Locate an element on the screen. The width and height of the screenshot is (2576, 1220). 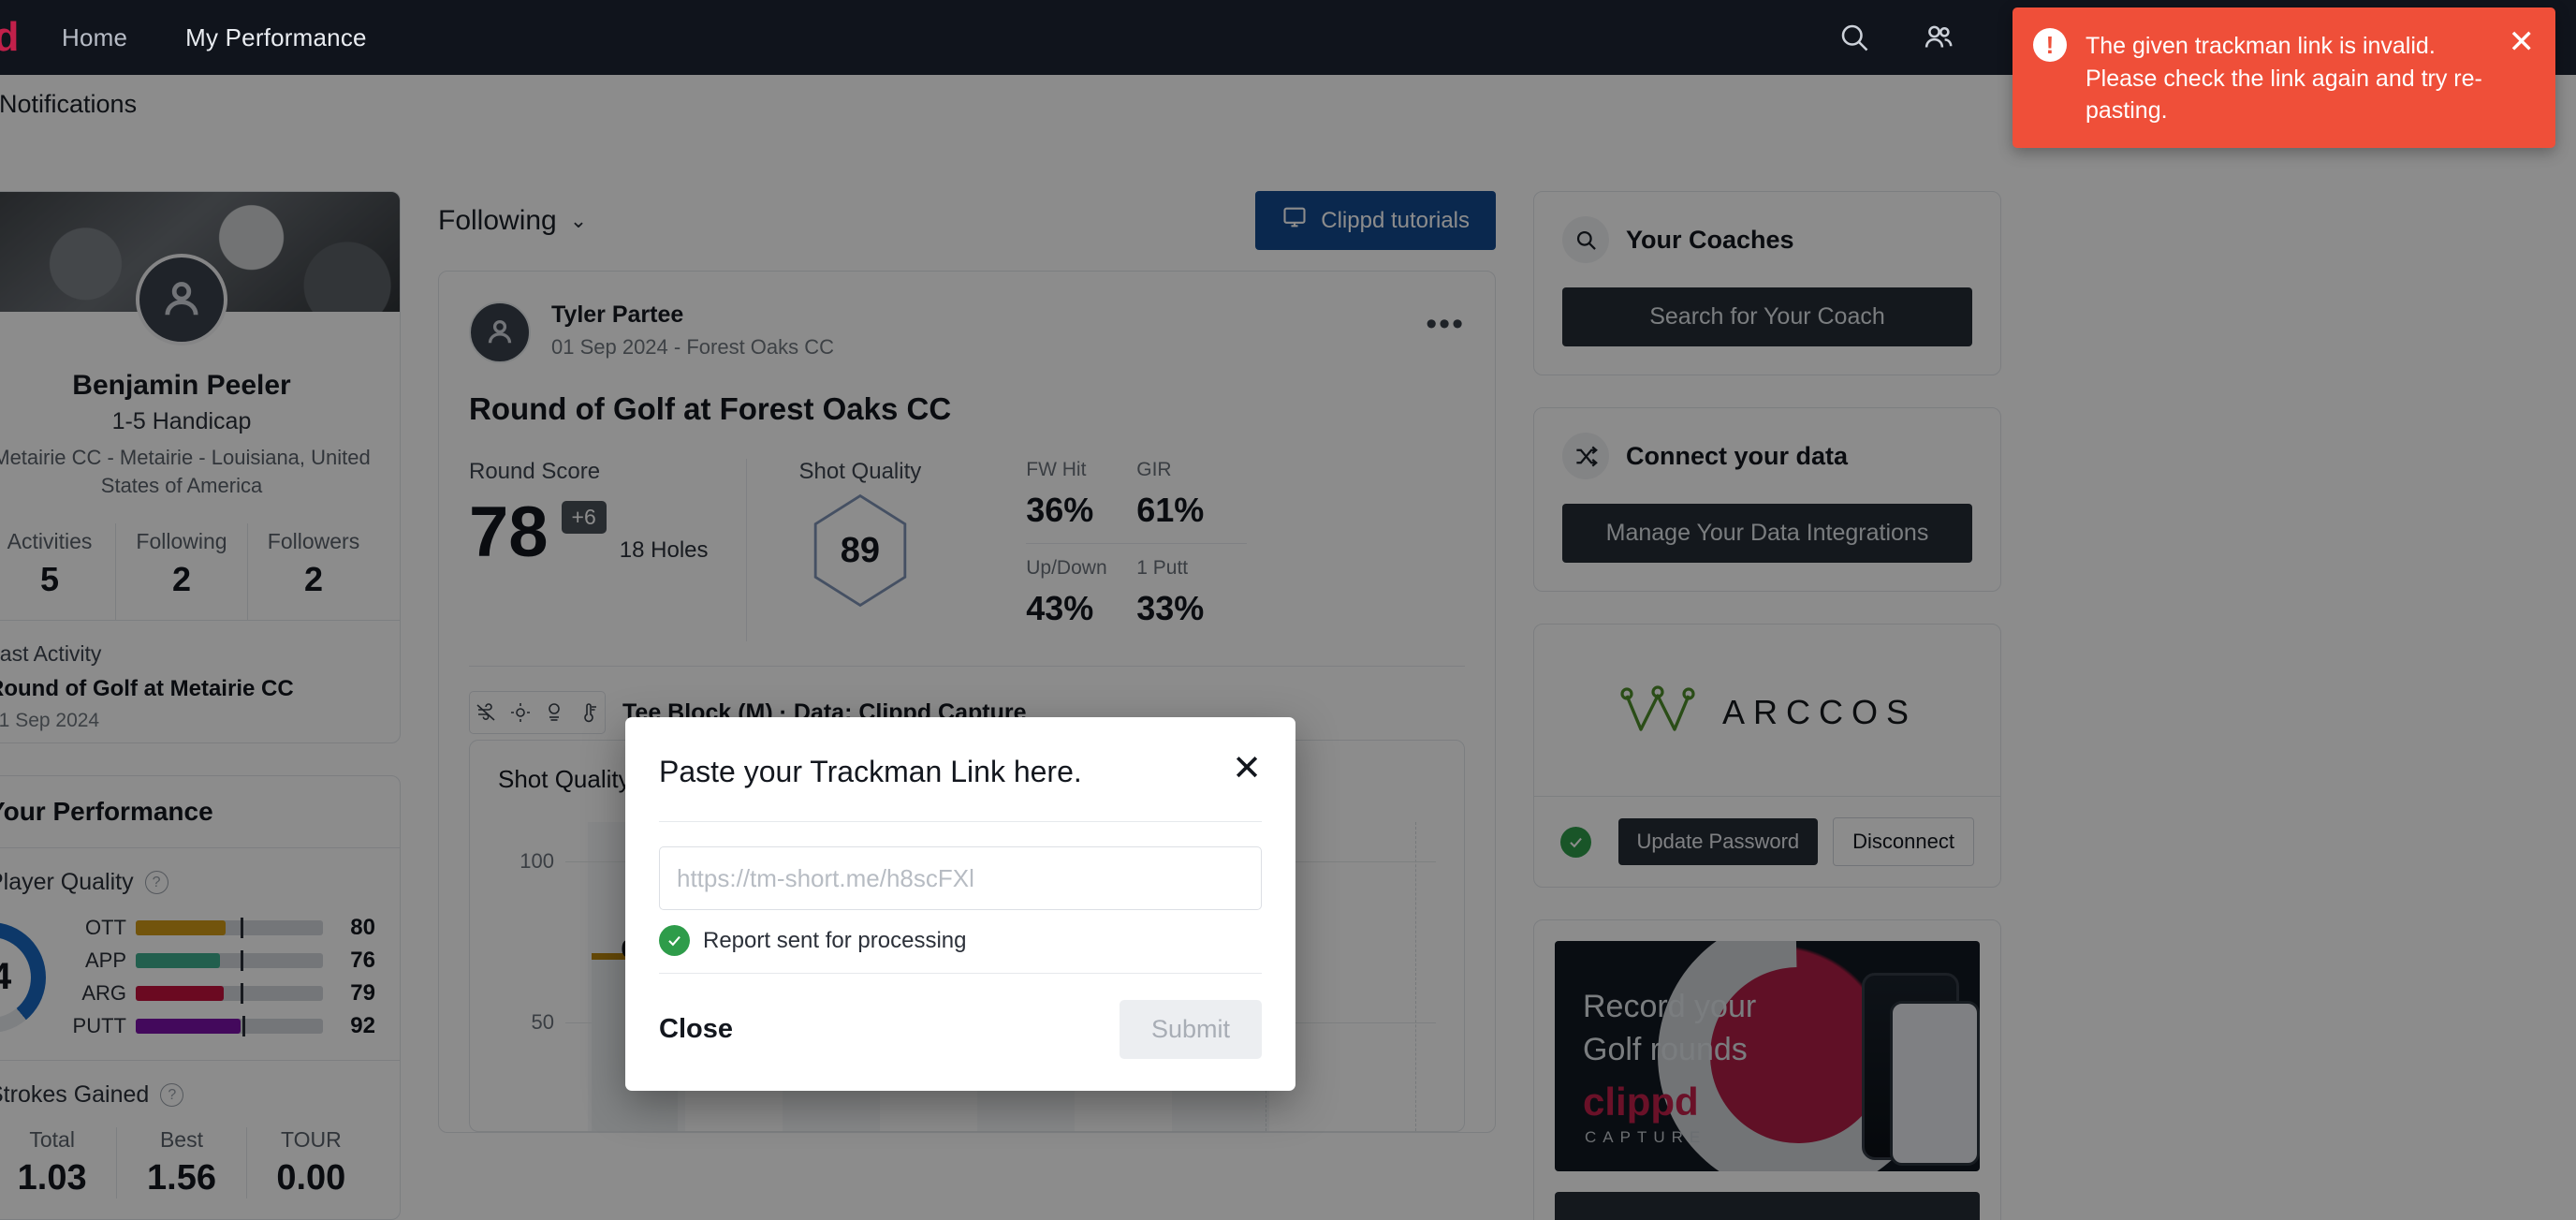
check-circle-icon is located at coordinates (674, 940).